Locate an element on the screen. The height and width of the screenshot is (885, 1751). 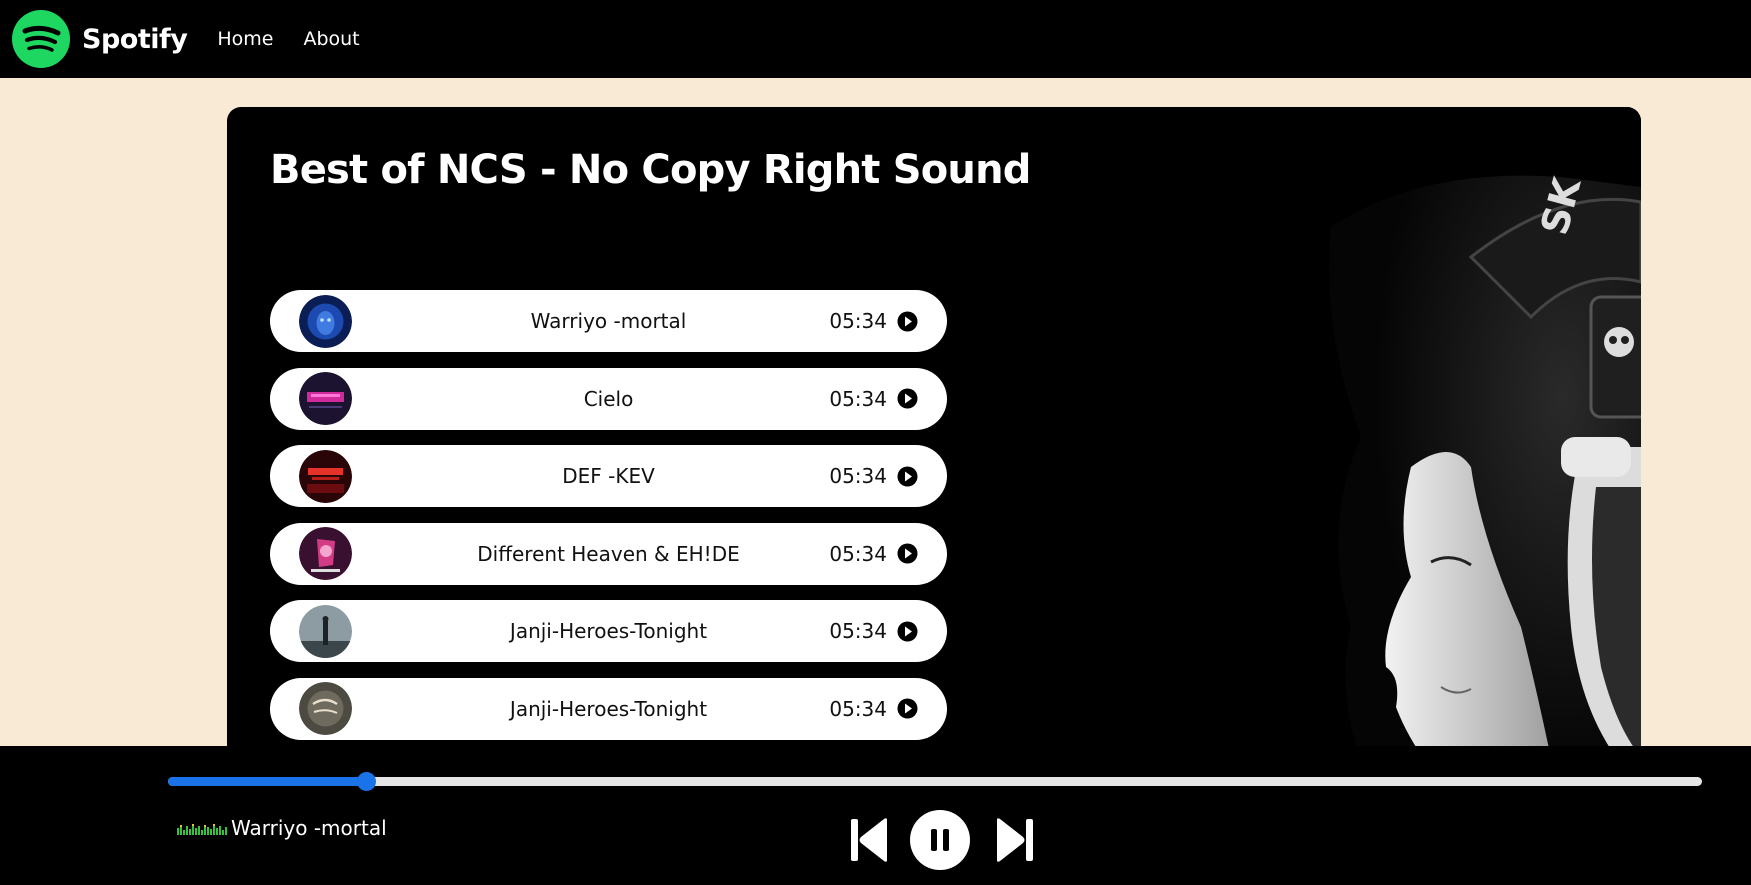
brand-name: Spotify is located at coordinates (135, 39).